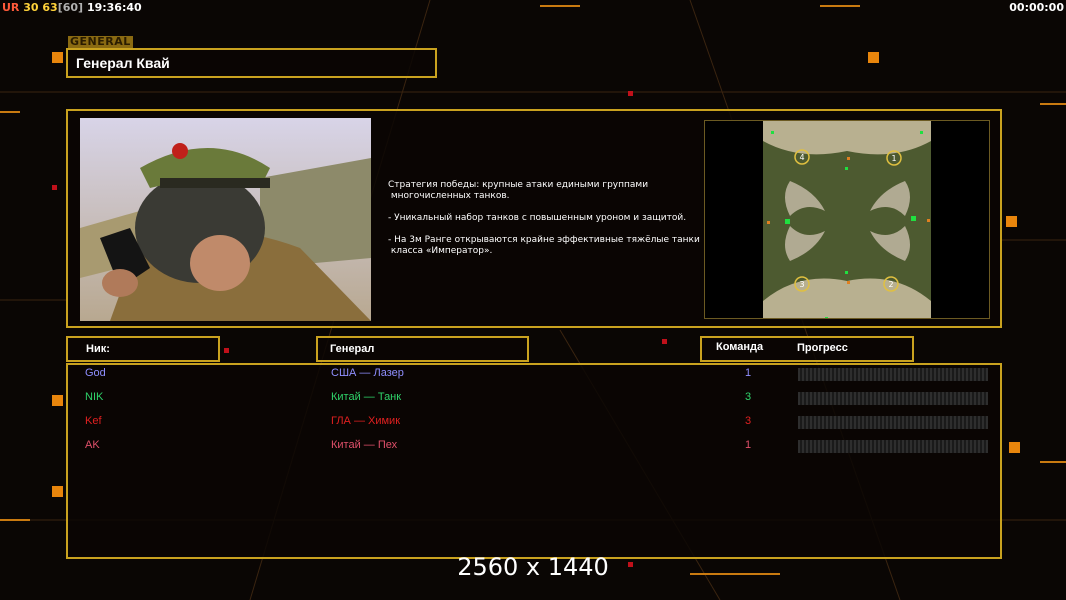 Image resolution: width=1066 pixels, height=600 pixels. Describe the element at coordinates (114, 7) in the screenshot. I see `hud-clock: 19:36:40` at that location.